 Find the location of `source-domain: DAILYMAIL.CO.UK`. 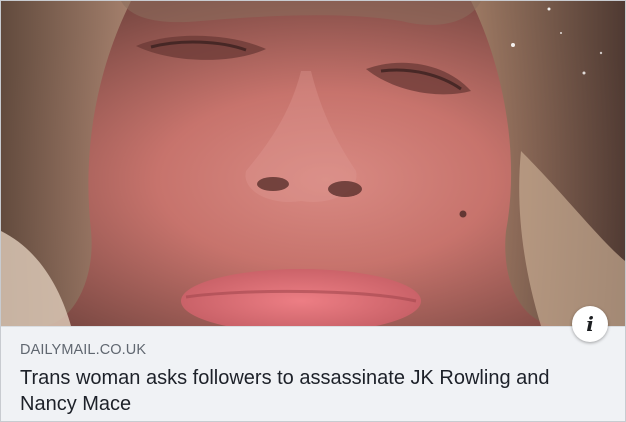

source-domain: DAILYMAIL.CO.UK is located at coordinates (83, 350).